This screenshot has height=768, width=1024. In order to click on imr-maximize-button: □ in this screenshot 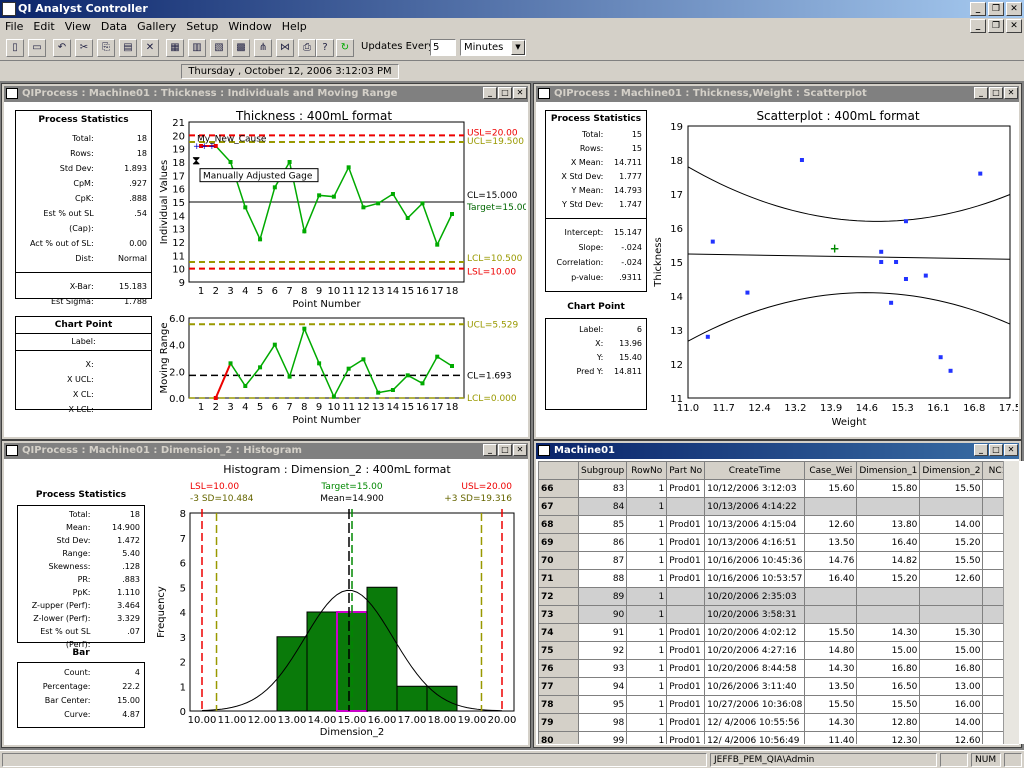, I will do `click(505, 93)`.